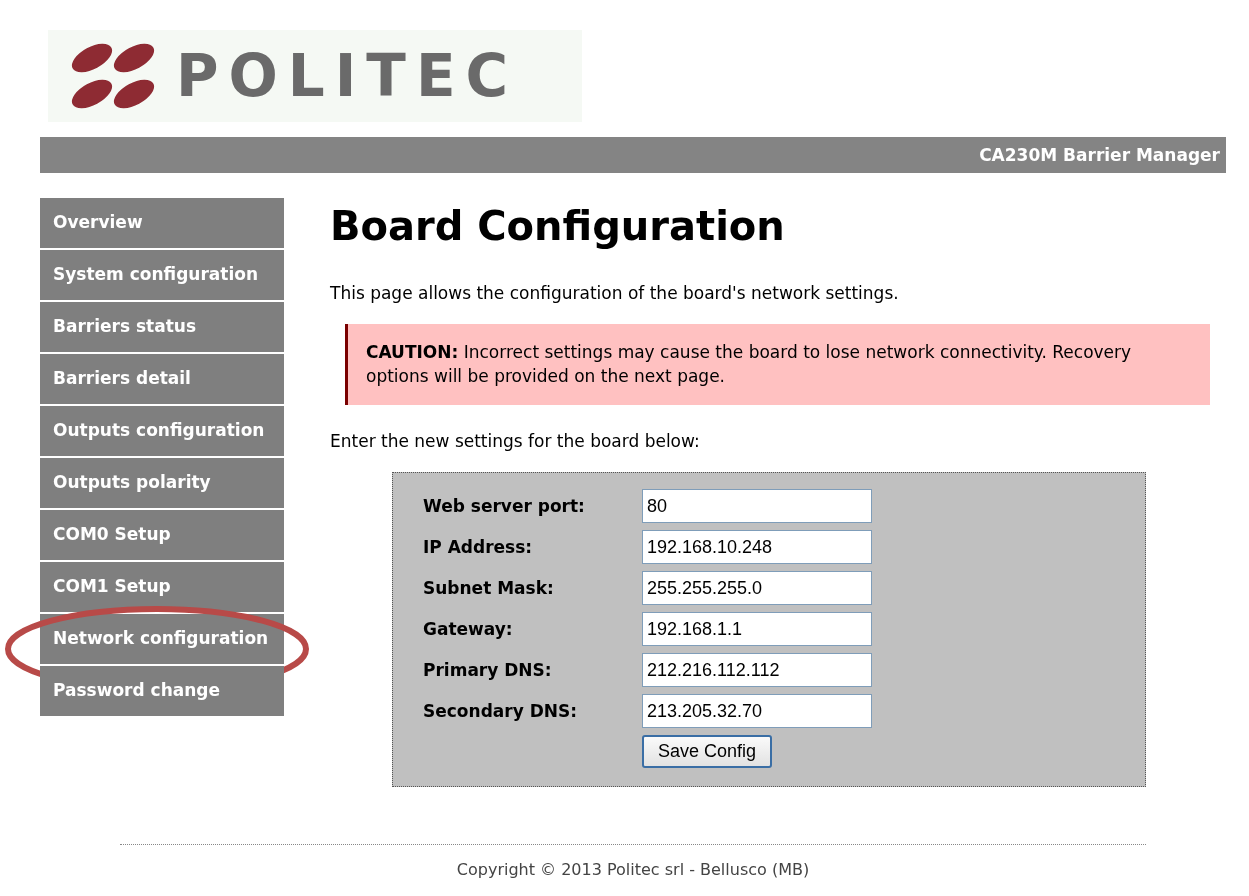  What do you see at coordinates (162, 379) in the screenshot?
I see `nav-item: Barriers detail` at bounding box center [162, 379].